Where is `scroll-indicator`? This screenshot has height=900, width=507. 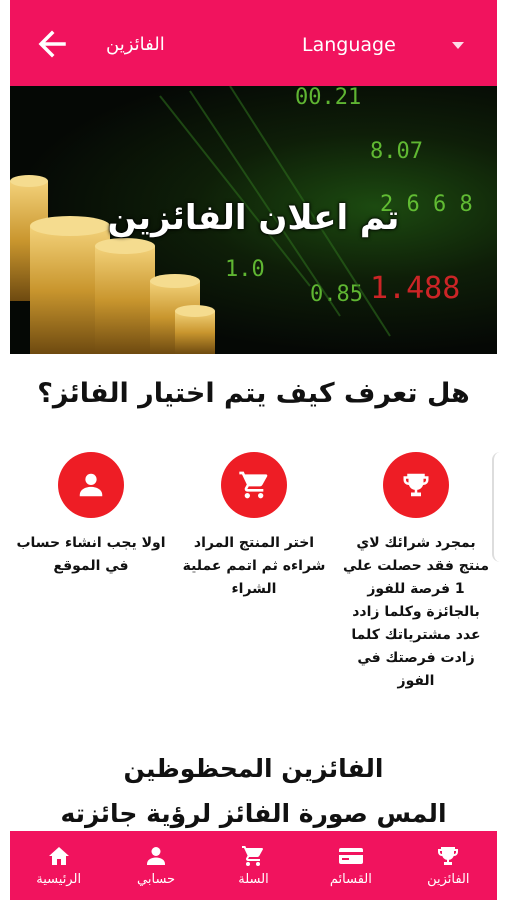 scroll-indicator is located at coordinates (499, 507).